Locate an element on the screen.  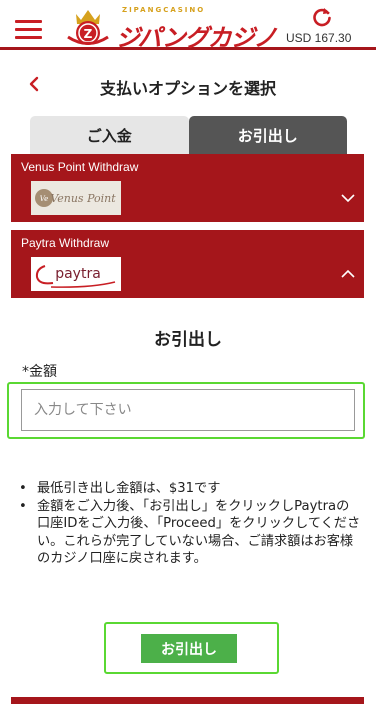
withdraw-form-title: お引出し is located at coordinates (188, 340).